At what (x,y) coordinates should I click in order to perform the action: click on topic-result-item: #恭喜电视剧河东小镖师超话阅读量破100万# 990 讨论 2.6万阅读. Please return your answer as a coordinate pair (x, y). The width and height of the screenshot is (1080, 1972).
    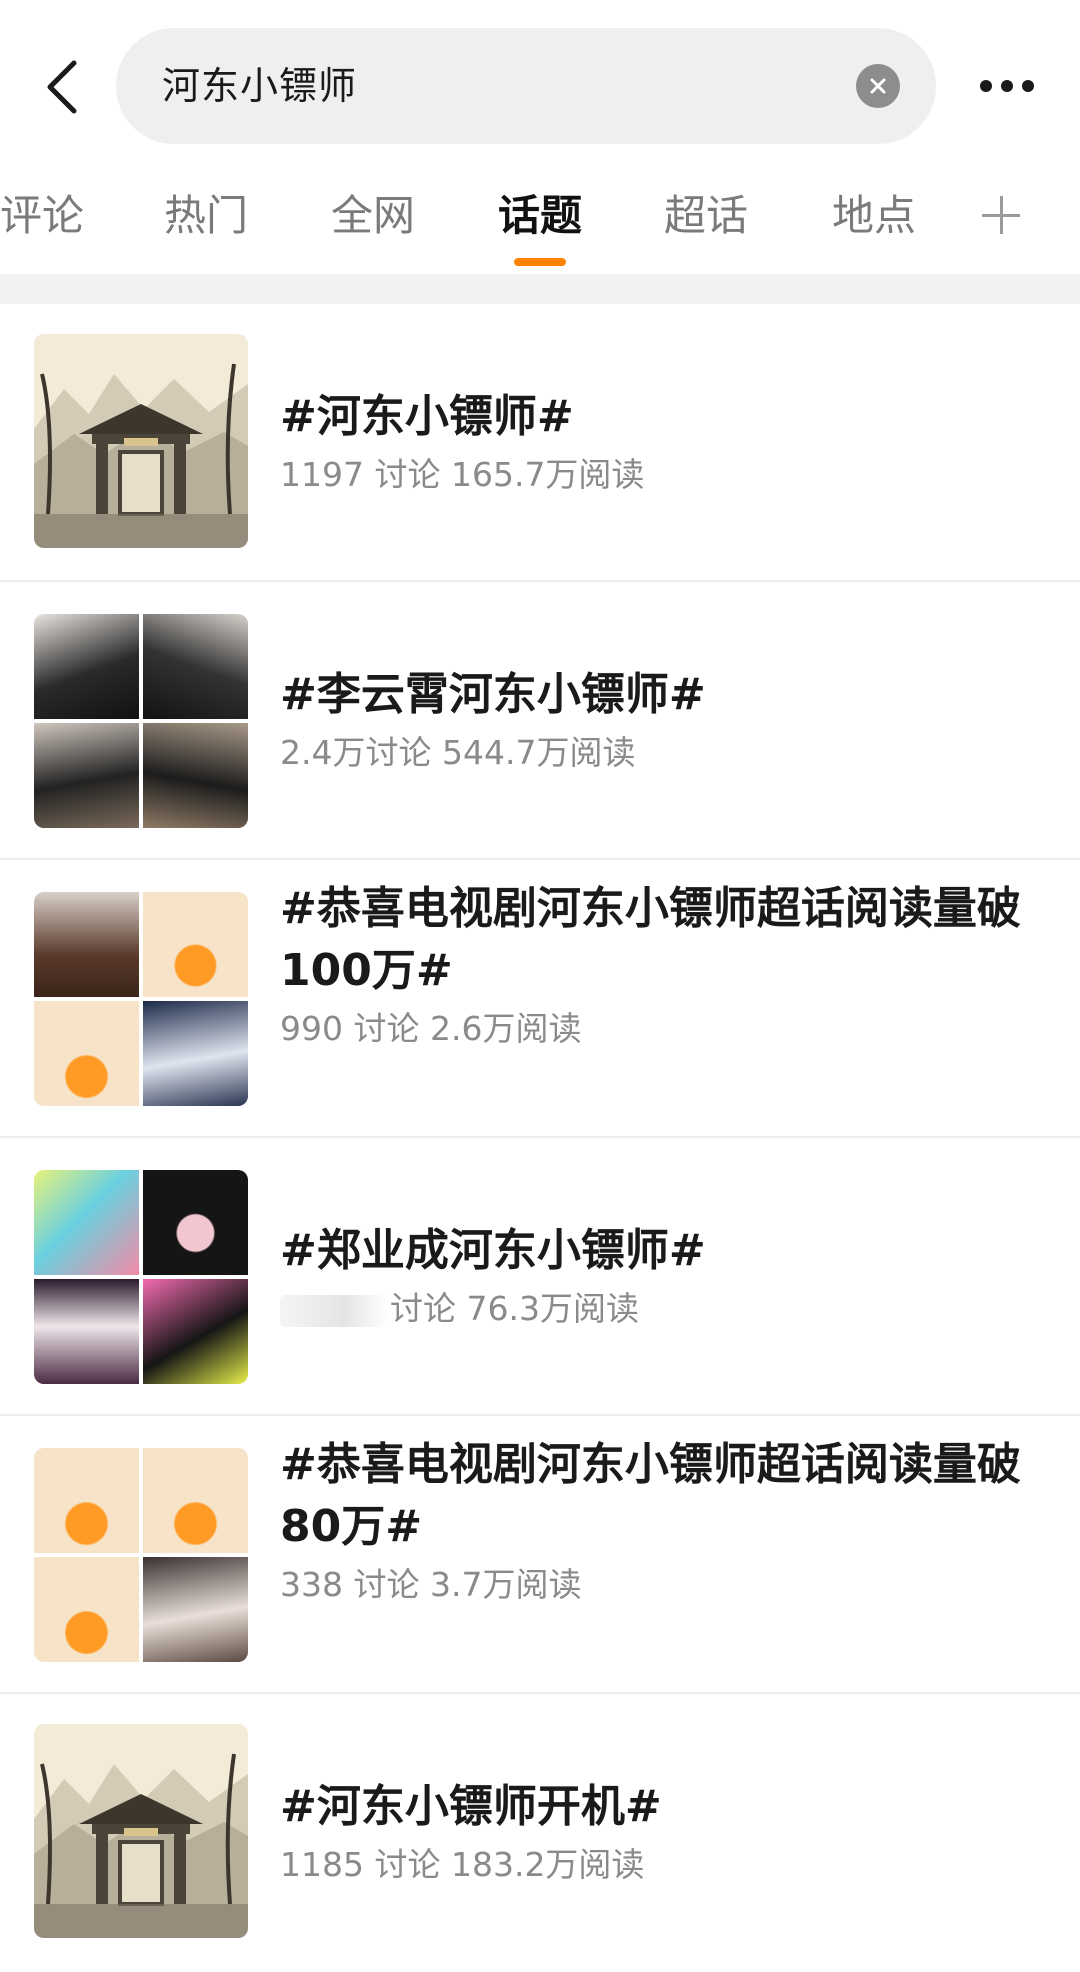
    Looking at the image, I should click on (540, 999).